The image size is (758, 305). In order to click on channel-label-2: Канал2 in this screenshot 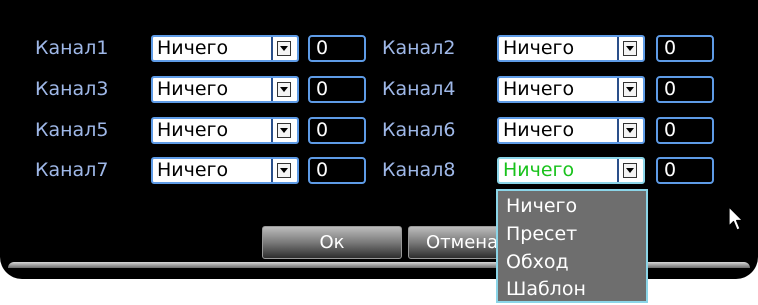, I will do `click(419, 48)`.